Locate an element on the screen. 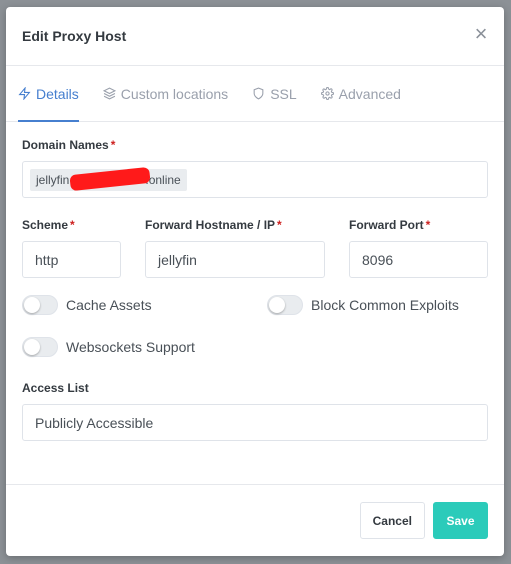 The height and width of the screenshot is (564, 511). block-exploits-toggle: Block Common Exploits is located at coordinates (363, 305).